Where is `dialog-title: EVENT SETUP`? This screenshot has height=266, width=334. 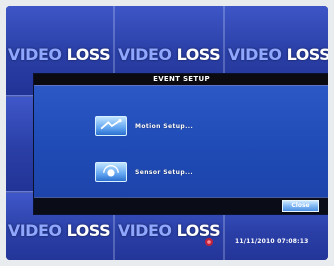
dialog-title: EVENT SETUP is located at coordinates (181, 80).